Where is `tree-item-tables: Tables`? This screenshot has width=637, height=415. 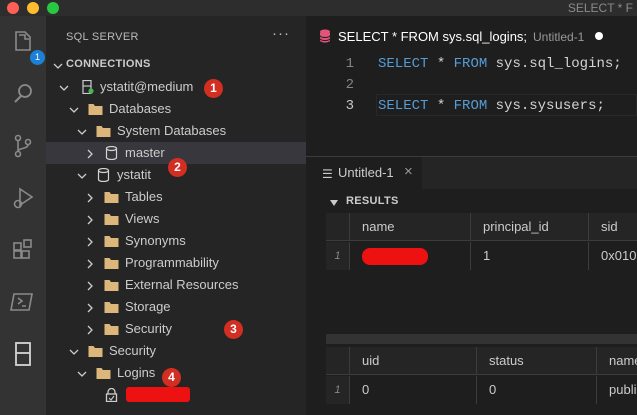
tree-item-tables: Tables is located at coordinates (176, 197).